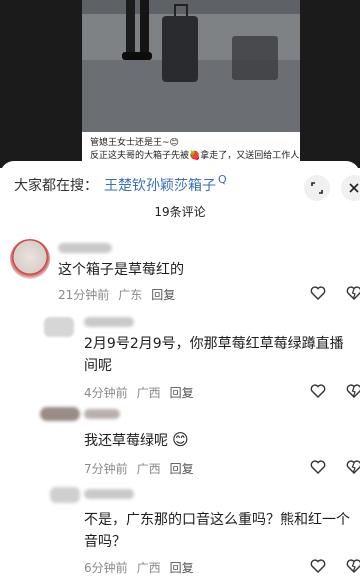 Image resolution: width=360 pixels, height=577 pixels. I want to click on comment-region: 广东, so click(130, 295).